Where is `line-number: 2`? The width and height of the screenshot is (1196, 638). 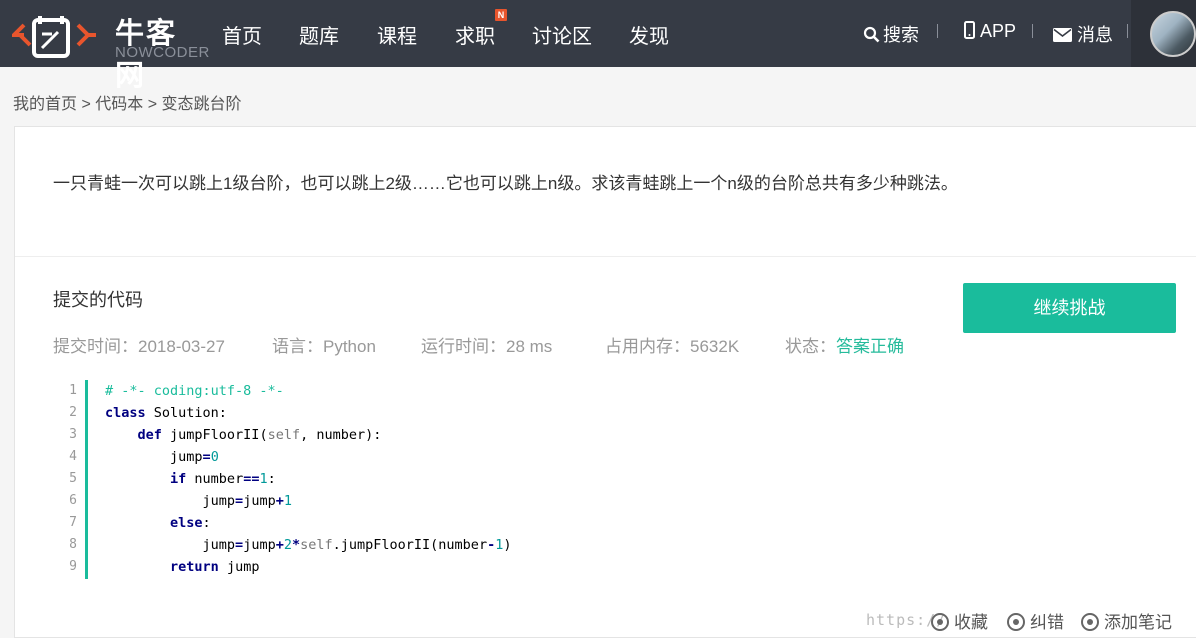
line-number: 2 is located at coordinates (73, 412).